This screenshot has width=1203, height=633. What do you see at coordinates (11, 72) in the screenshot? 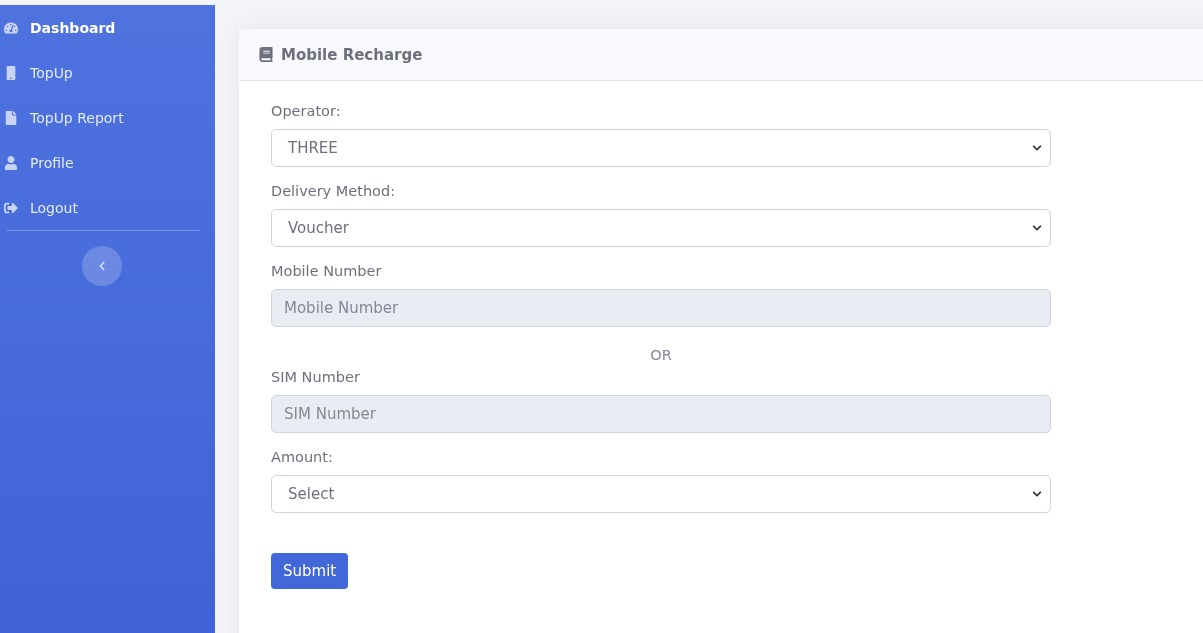
I see `phone-icon` at bounding box center [11, 72].